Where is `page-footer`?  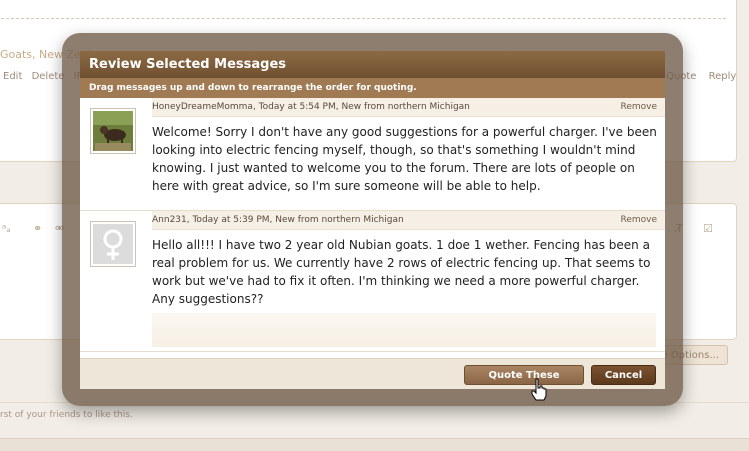 page-footer is located at coordinates (374, 444).